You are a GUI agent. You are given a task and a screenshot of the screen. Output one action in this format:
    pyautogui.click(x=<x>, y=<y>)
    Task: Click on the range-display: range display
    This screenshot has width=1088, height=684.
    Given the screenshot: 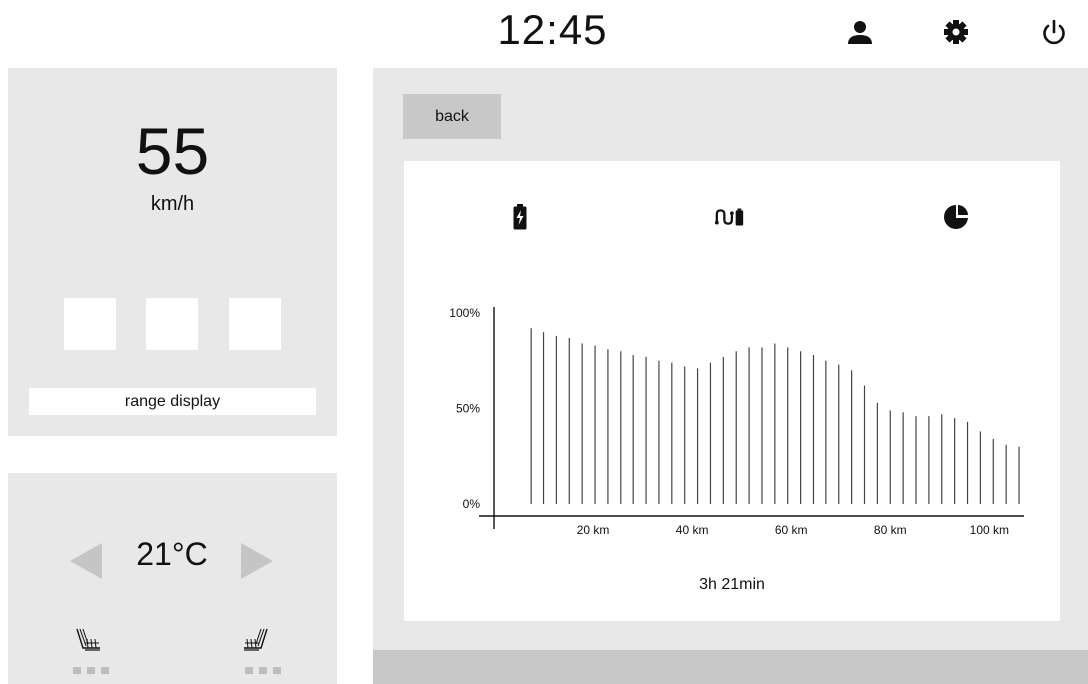 What is the action you would take?
    pyautogui.click(x=172, y=401)
    